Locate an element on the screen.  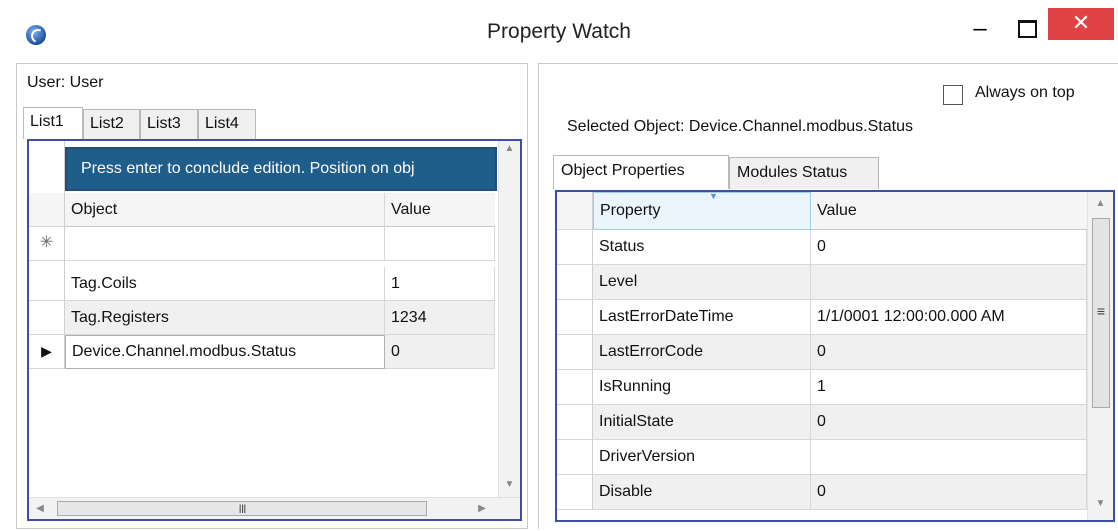
sort-indicator-icon: ▼ is located at coordinates (713, 196).